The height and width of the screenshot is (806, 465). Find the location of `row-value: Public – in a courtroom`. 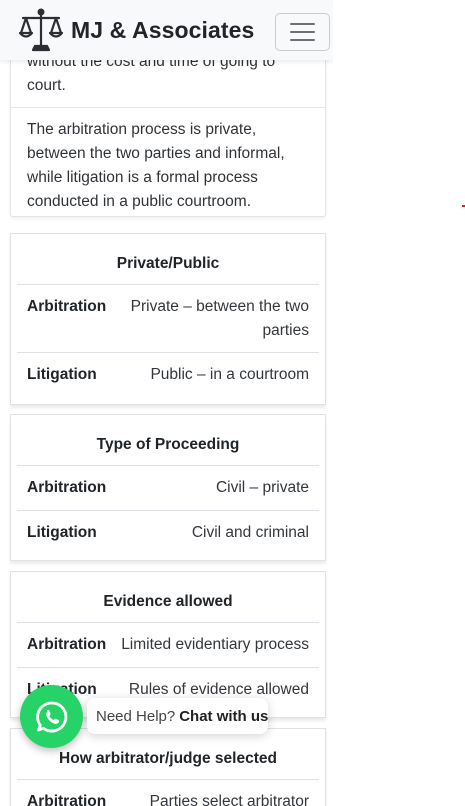

row-value: Public – in a courtroom is located at coordinates (229, 374).